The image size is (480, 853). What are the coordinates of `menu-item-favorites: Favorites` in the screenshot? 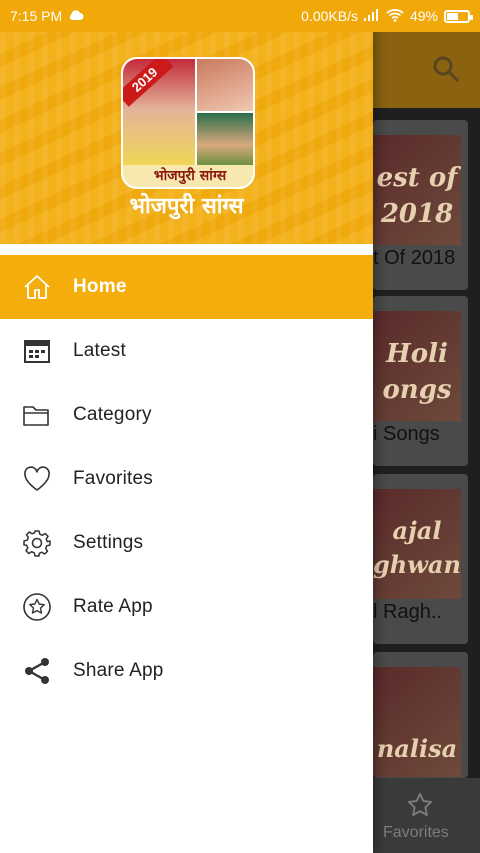 It's located at (186, 479).